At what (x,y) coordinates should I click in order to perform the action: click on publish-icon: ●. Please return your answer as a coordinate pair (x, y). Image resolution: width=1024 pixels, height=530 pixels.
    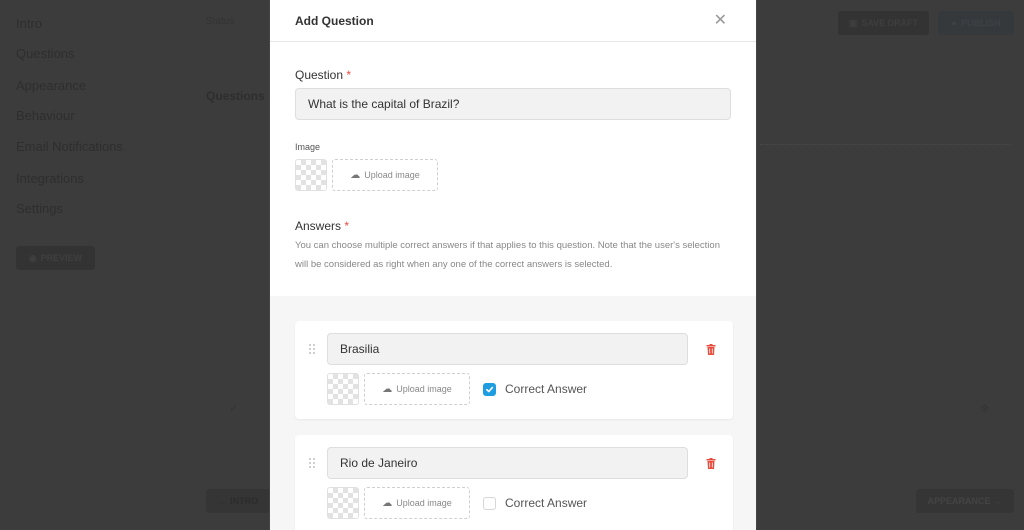
    Looking at the image, I should click on (954, 23).